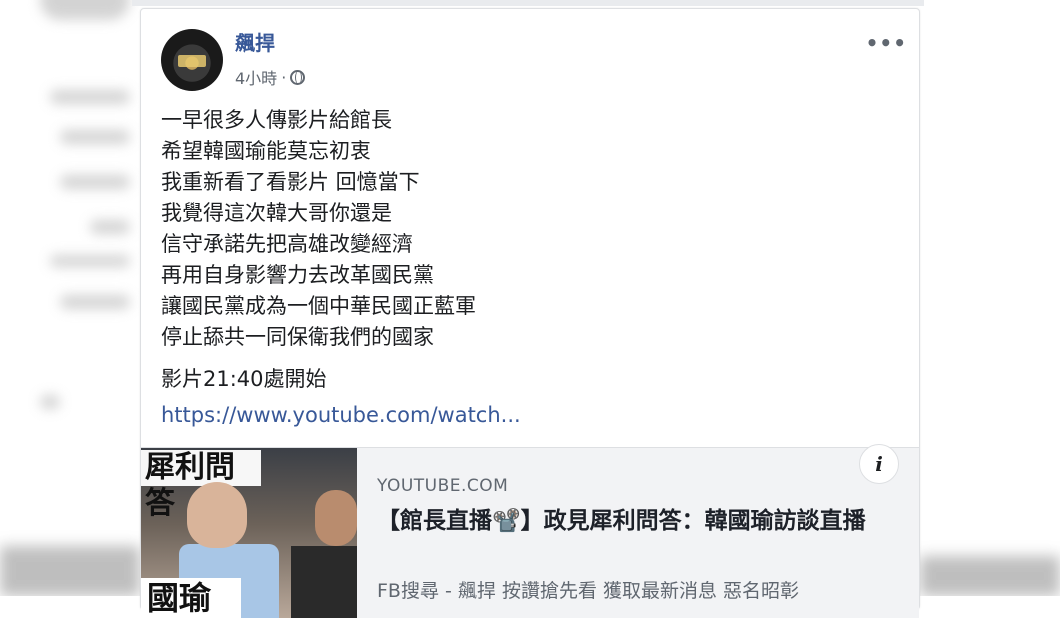 The width and height of the screenshot is (1060, 618). I want to click on post-meta: 4小時 ·, so click(270, 77).